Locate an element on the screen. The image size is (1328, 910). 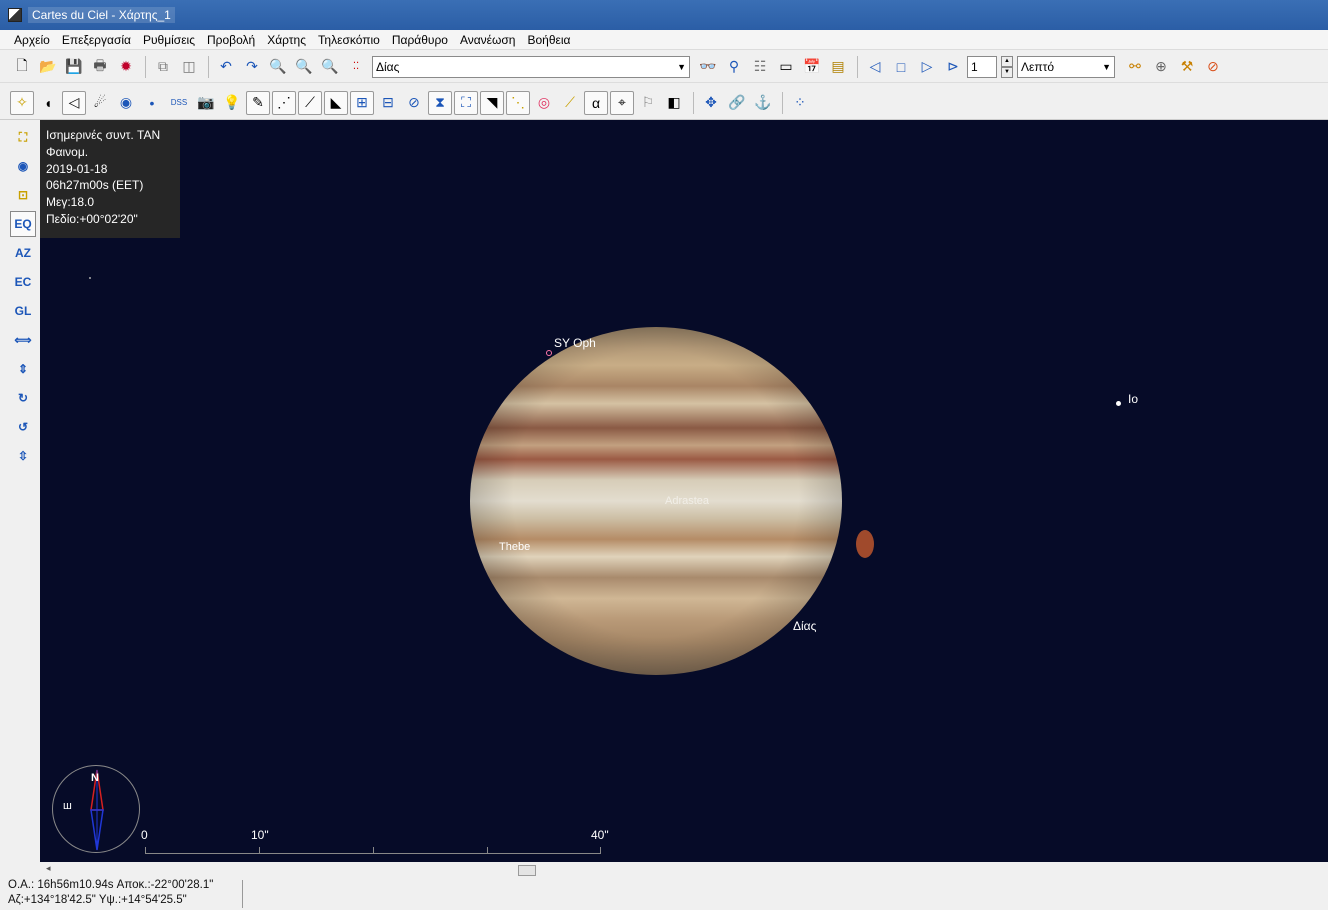
grid-icon: ⊞ is located at coordinates (362, 102).